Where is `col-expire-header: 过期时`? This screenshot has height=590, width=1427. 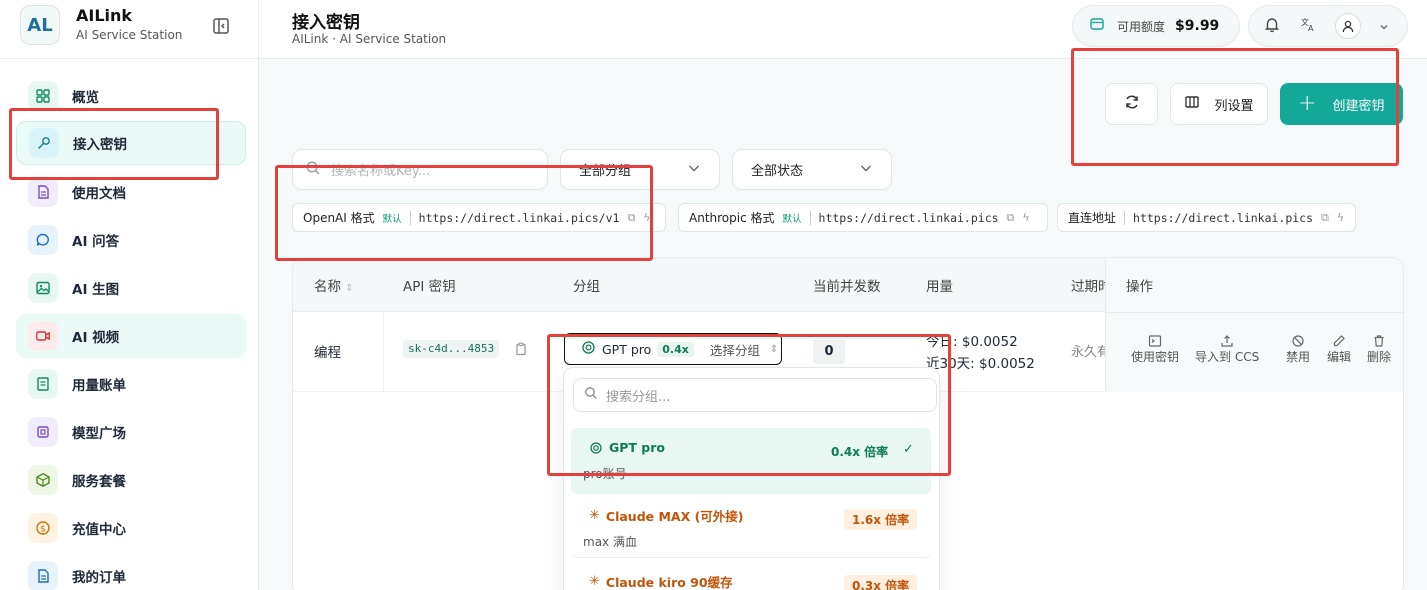 col-expire-header: 过期时 is located at coordinates (1088, 287).